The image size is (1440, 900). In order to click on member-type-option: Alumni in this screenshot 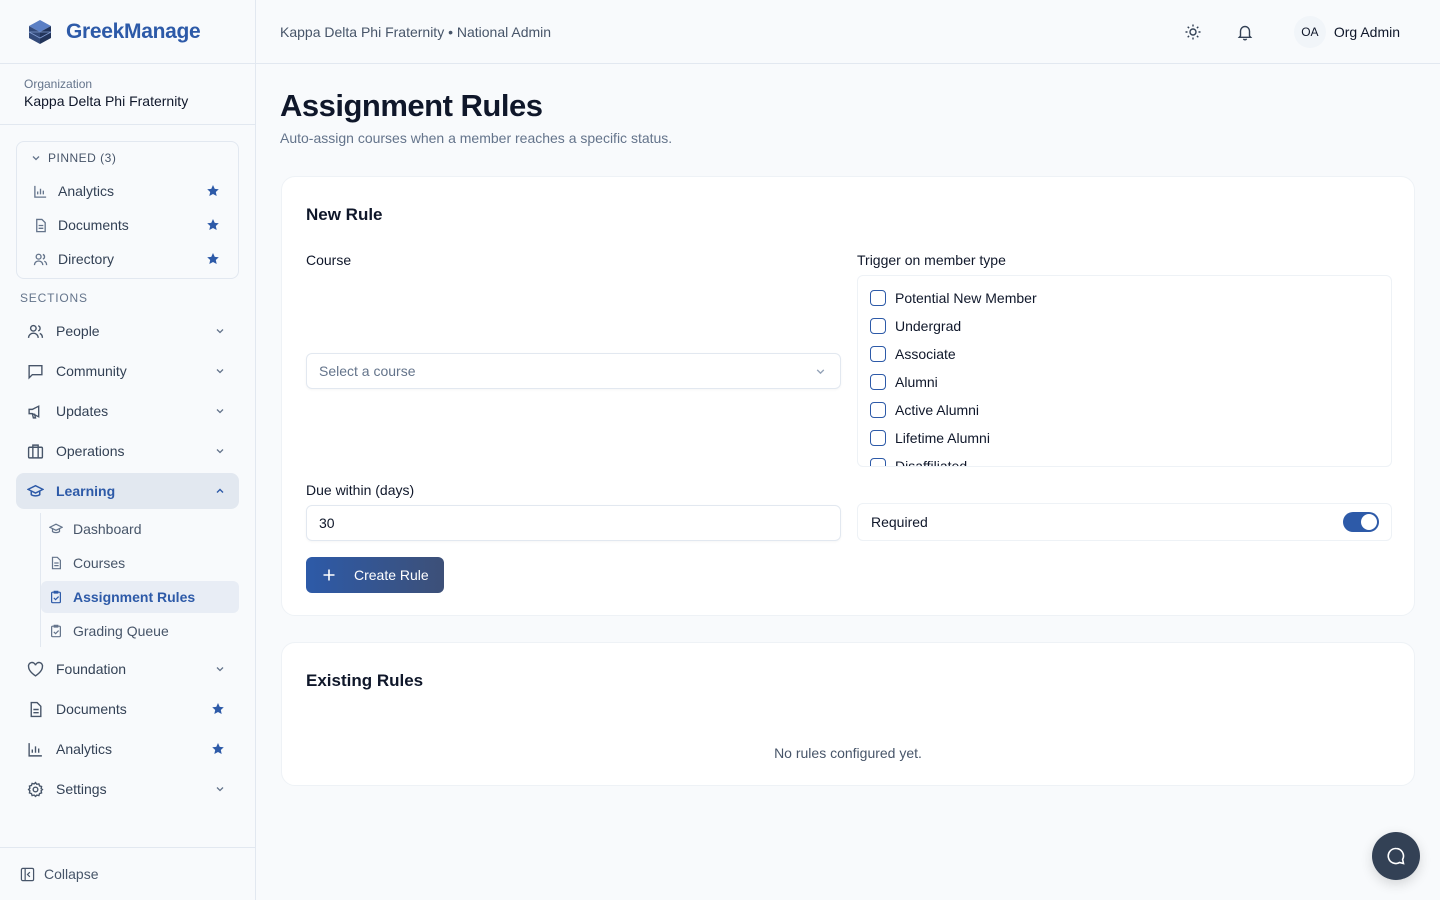, I will do `click(1130, 382)`.